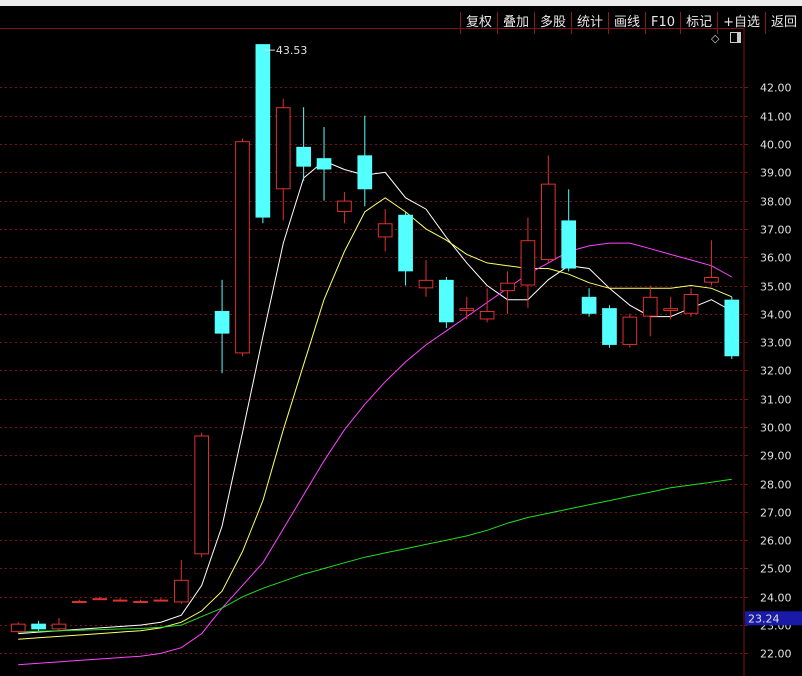 The width and height of the screenshot is (802, 676). What do you see at coordinates (776, 117) in the screenshot?
I see `tick-label: 41.00` at bounding box center [776, 117].